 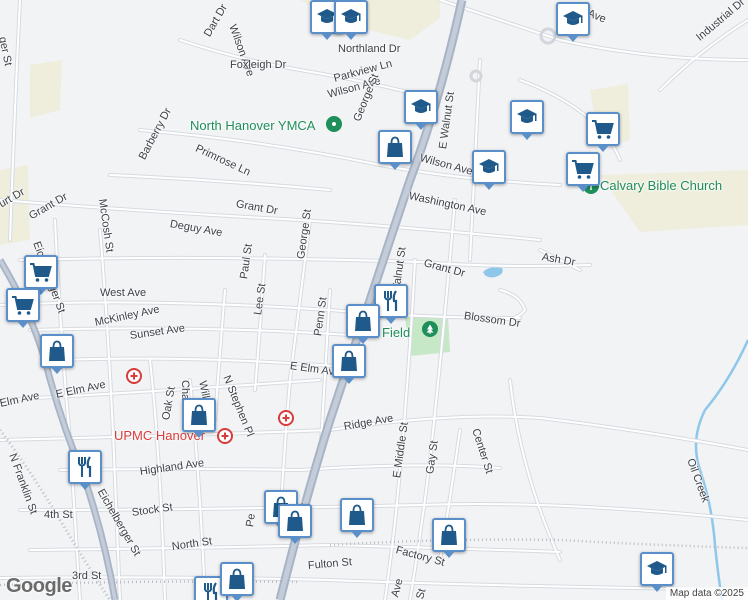 I want to click on map-attribution: Map data ©2025, so click(x=706, y=593).